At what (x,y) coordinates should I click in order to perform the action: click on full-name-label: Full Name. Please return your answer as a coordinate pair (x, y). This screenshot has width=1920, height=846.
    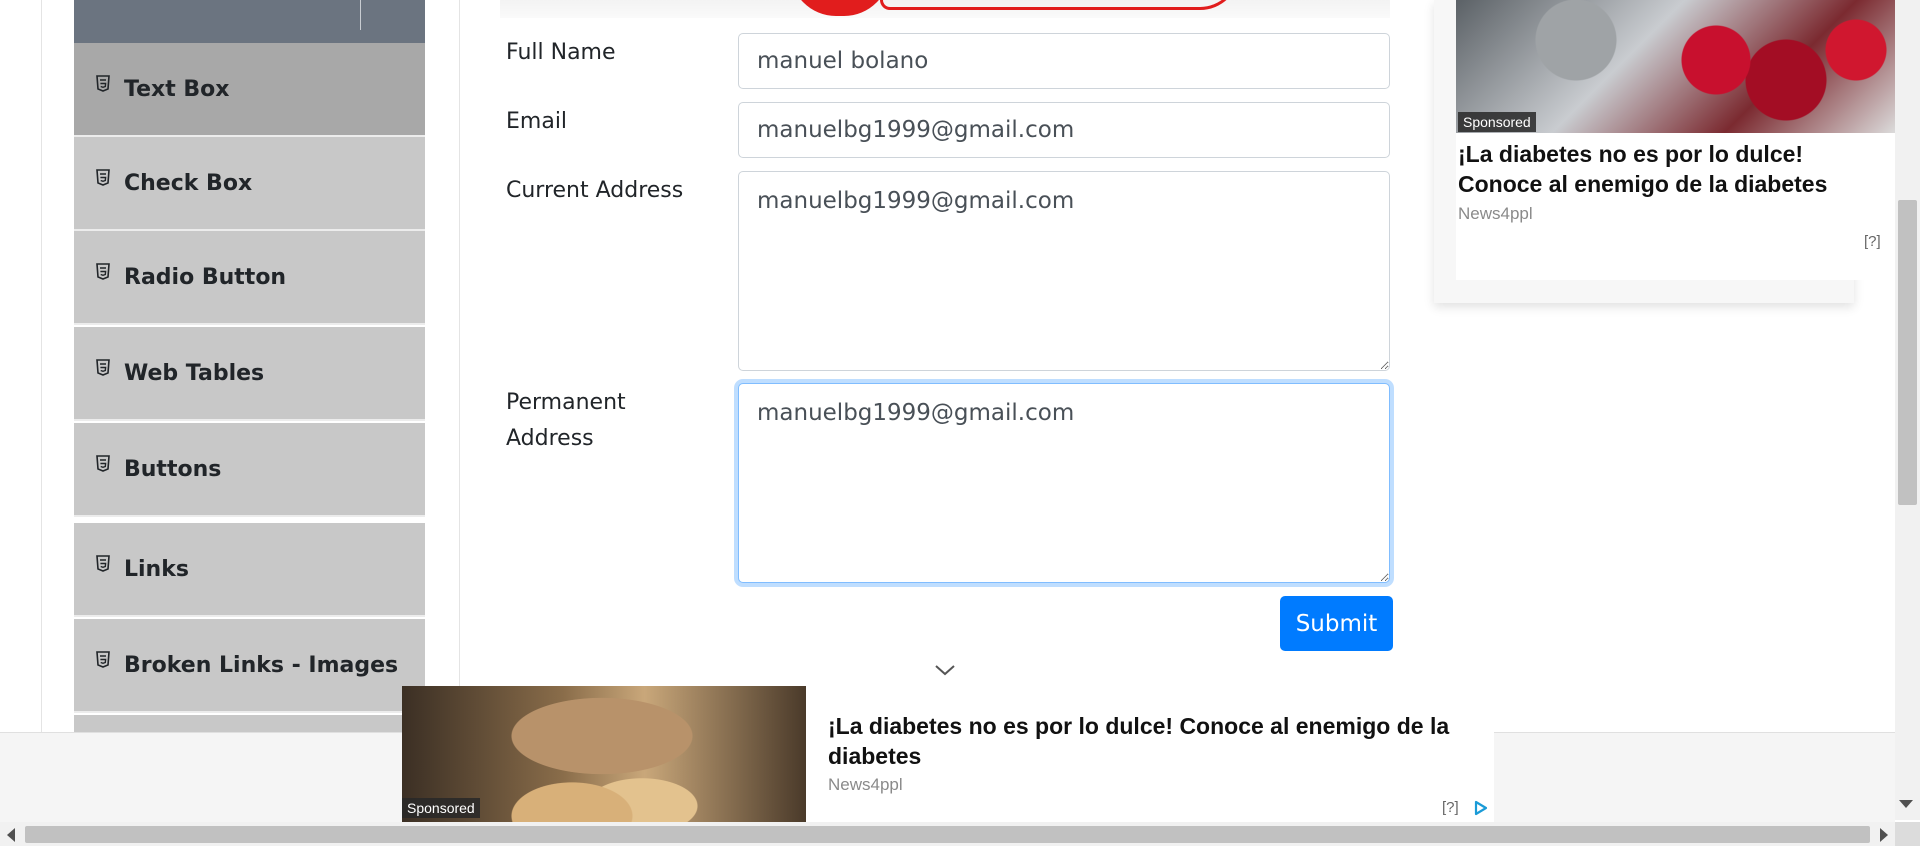
    Looking at the image, I should click on (561, 52).